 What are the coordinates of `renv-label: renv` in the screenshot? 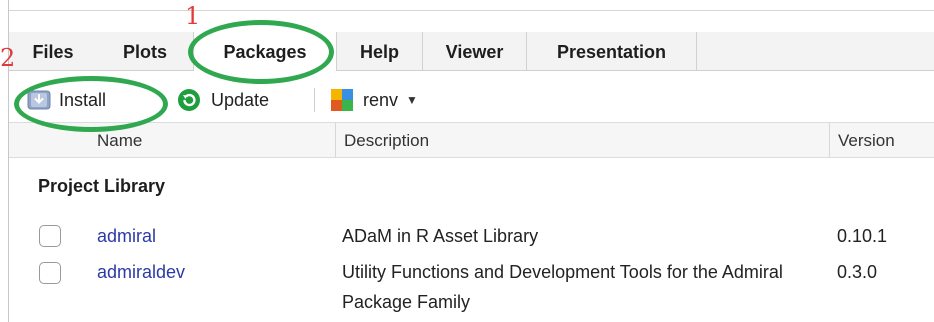 It's located at (381, 99).